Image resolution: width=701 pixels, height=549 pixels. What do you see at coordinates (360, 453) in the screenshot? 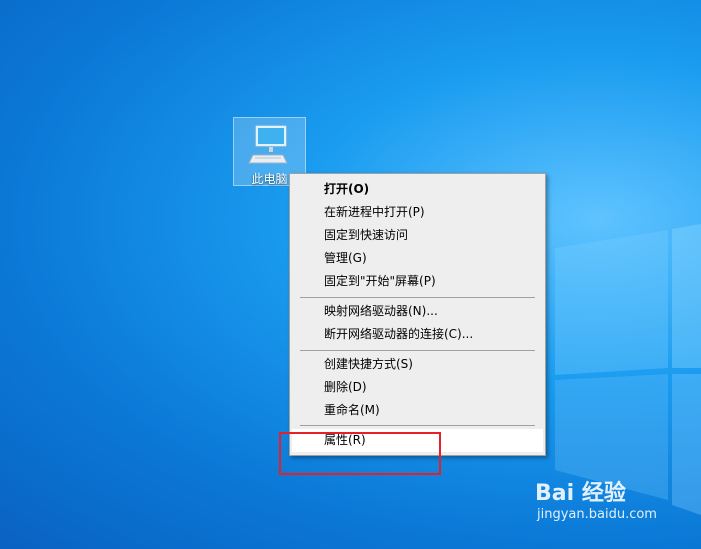
I see `annotation-highlight-box` at bounding box center [360, 453].